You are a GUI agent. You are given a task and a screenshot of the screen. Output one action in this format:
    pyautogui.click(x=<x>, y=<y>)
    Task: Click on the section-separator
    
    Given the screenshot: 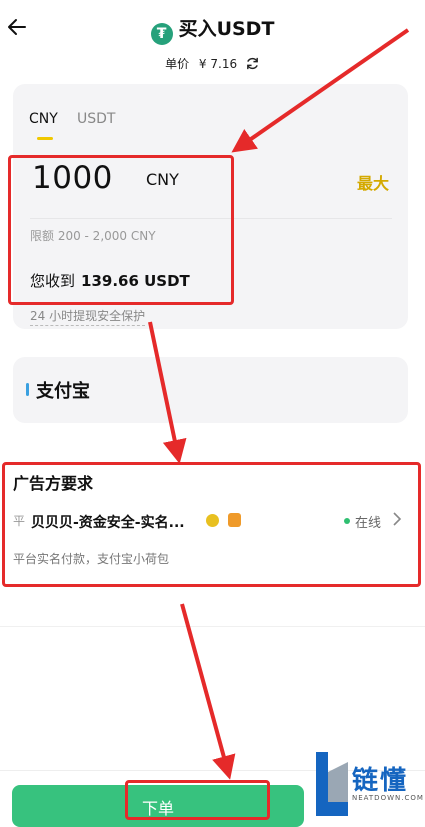 What is the action you would take?
    pyautogui.click(x=212, y=626)
    